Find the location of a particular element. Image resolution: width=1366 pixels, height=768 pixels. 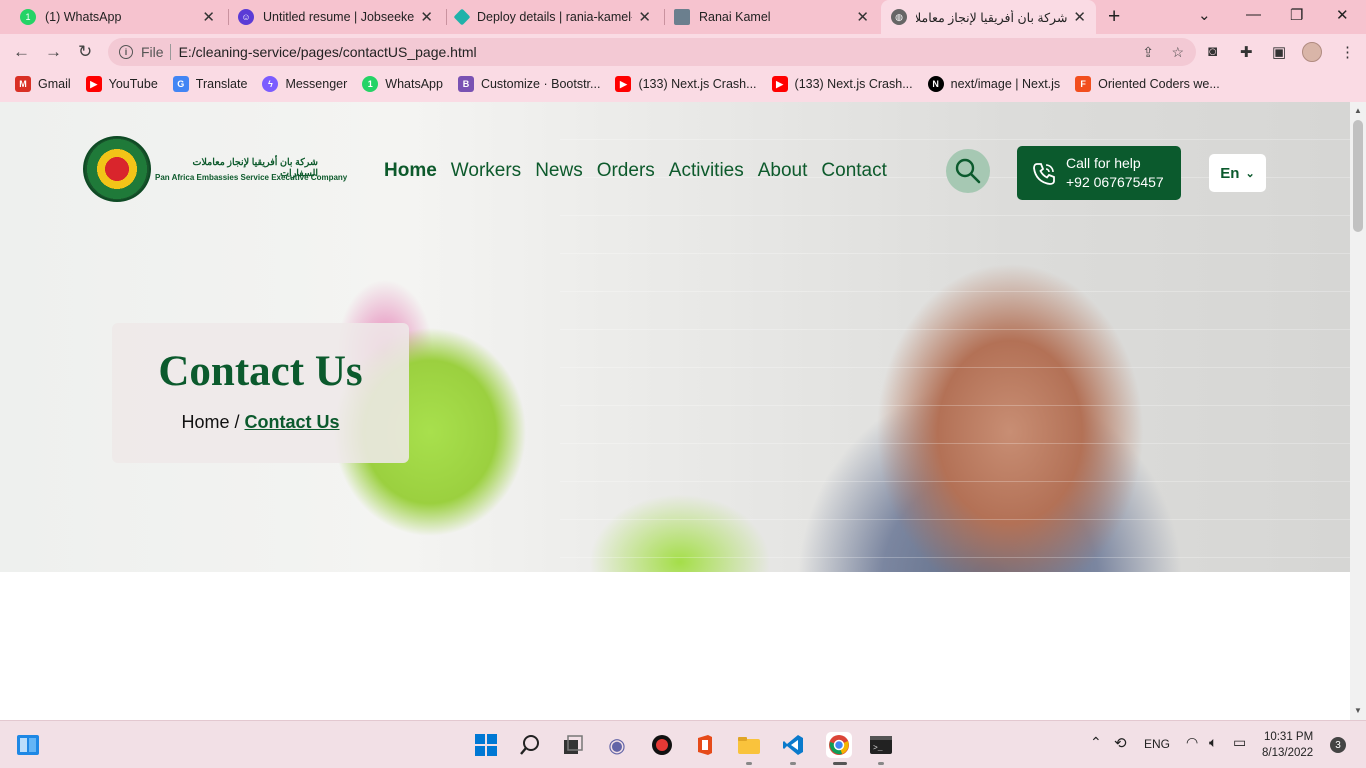

bookmark-translate: G Translate is located at coordinates (210, 84).